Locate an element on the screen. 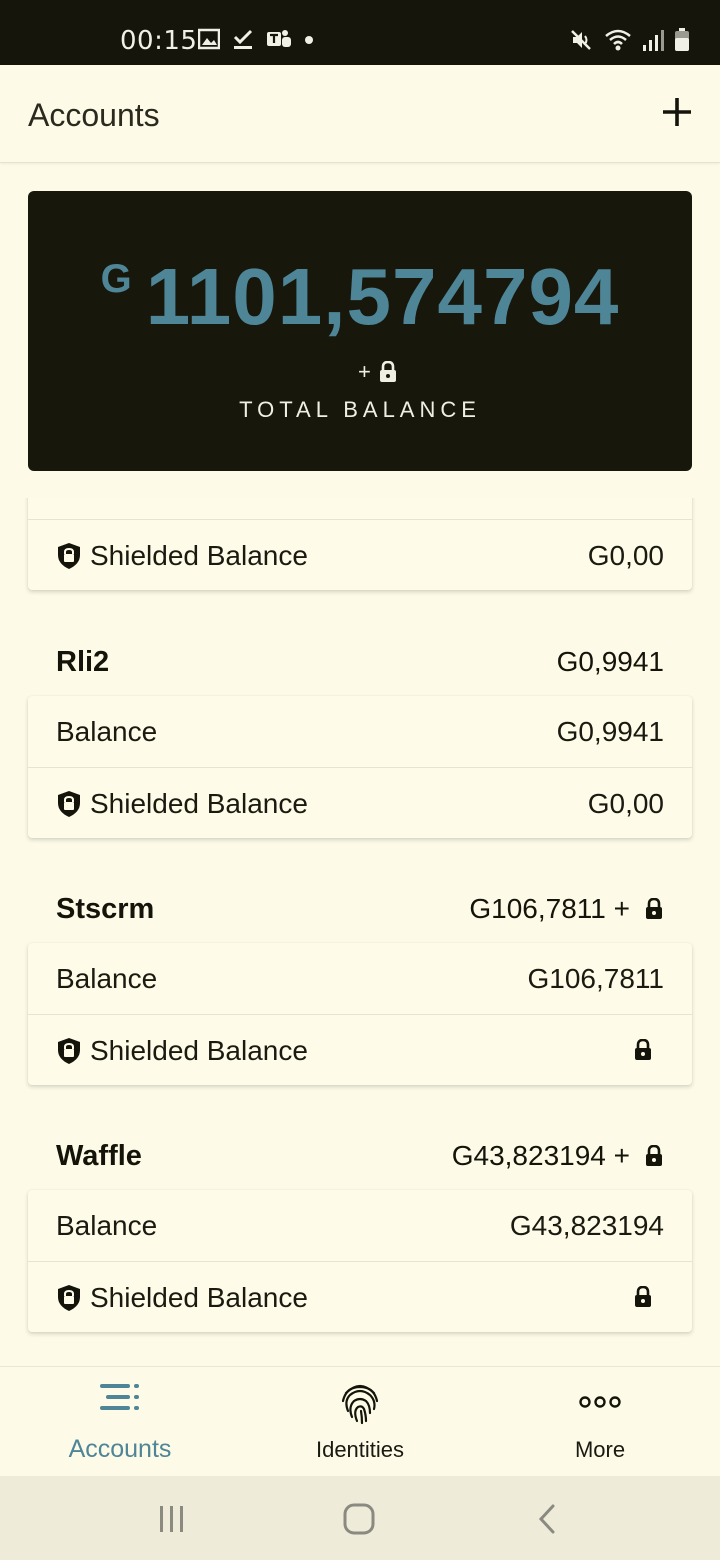  account-name: Rli2 is located at coordinates (83, 662).